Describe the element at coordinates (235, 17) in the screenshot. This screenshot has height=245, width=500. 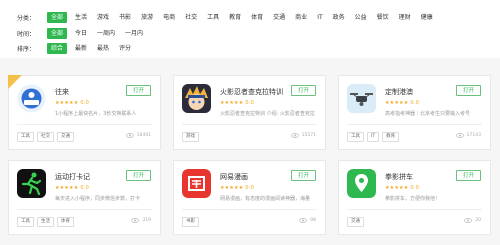
I see `category-option: 教育` at that location.